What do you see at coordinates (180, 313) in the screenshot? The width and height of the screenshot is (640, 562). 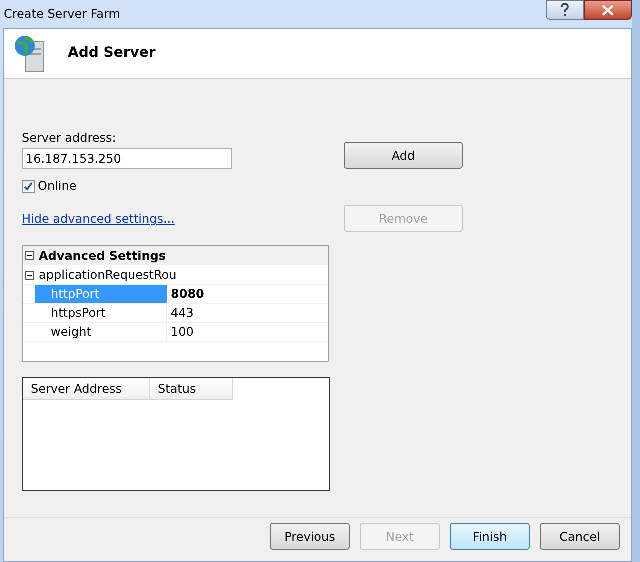 I see `property-value: 443` at bounding box center [180, 313].